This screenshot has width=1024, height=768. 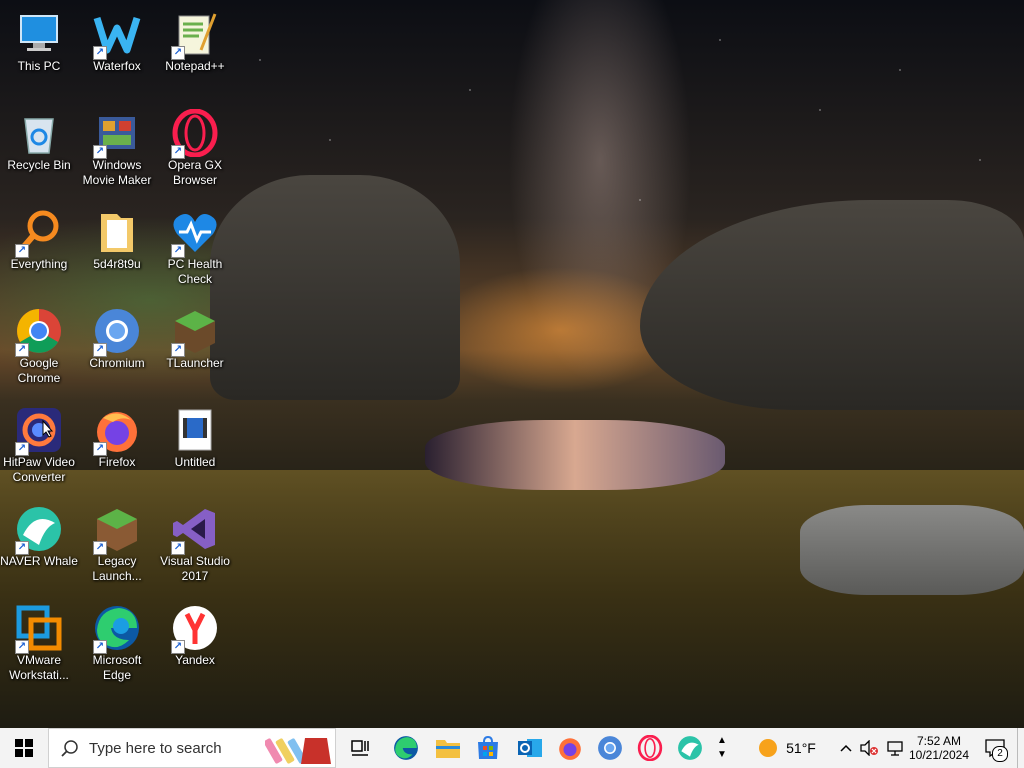 What do you see at coordinates (722, 755) in the screenshot?
I see `chevron-down-icon: ▼` at bounding box center [722, 755].